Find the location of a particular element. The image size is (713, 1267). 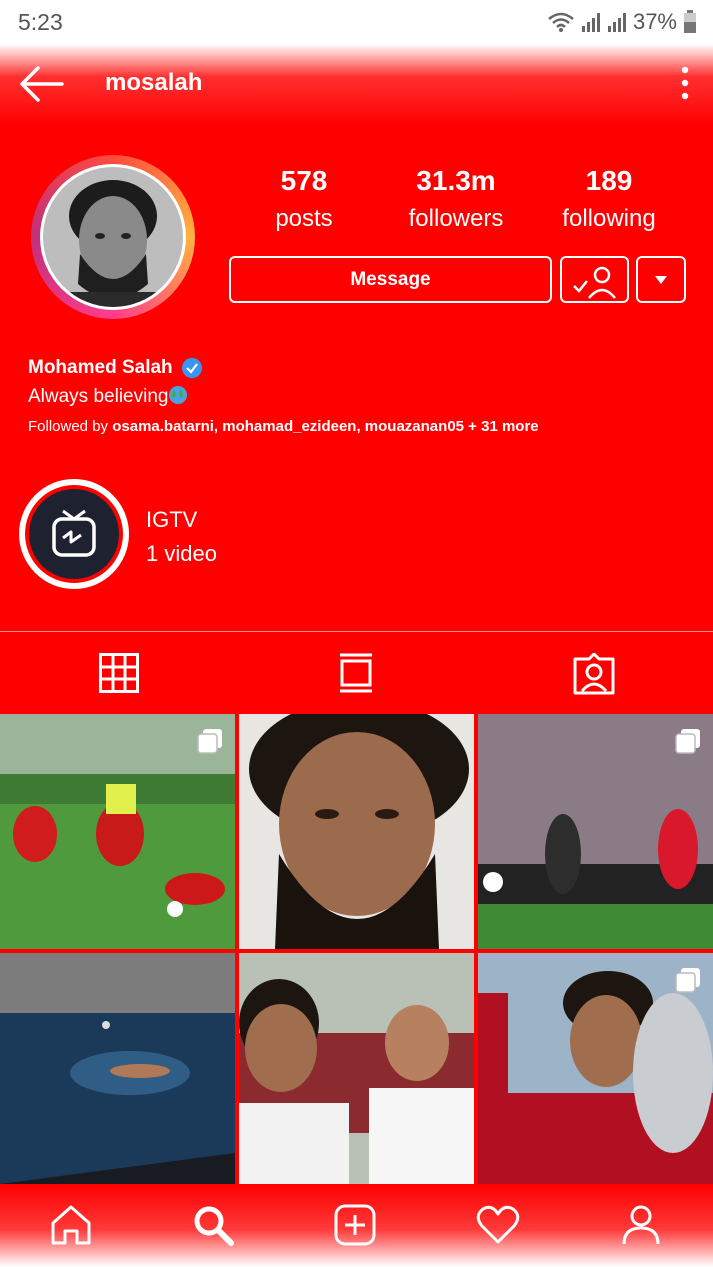

activity-heart-icon is located at coordinates (498, 1225).